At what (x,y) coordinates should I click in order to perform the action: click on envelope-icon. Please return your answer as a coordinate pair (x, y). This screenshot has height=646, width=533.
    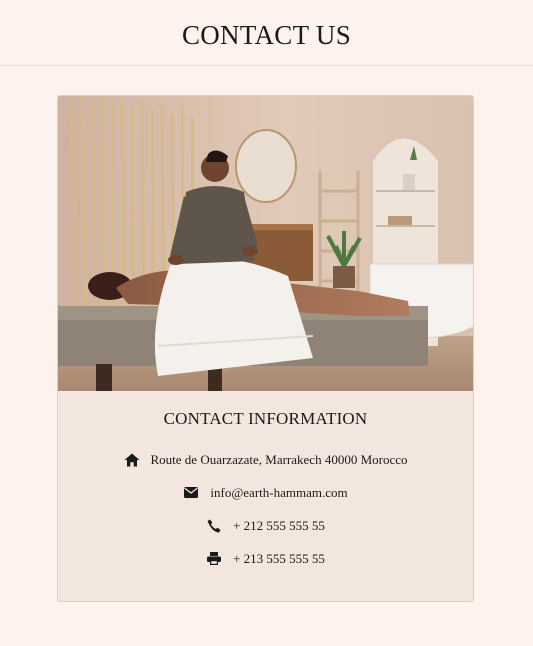
    Looking at the image, I should click on (191, 493).